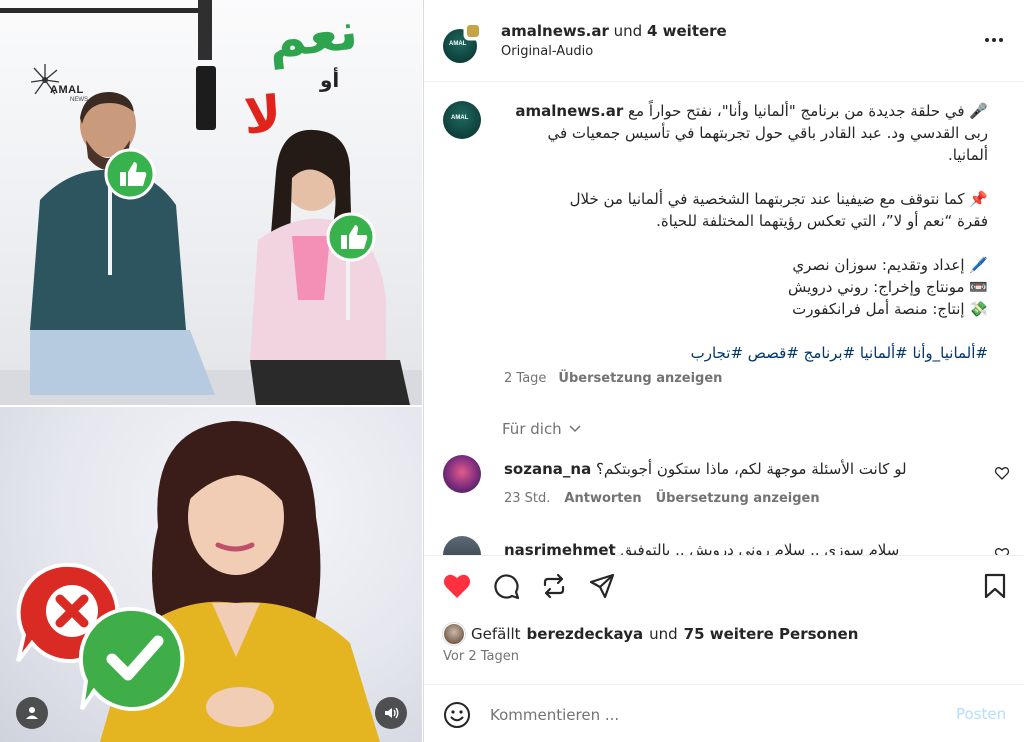 This screenshot has height=742, width=1024. Describe the element at coordinates (981, 714) in the screenshot. I see `post-comment-button: Posten` at that location.